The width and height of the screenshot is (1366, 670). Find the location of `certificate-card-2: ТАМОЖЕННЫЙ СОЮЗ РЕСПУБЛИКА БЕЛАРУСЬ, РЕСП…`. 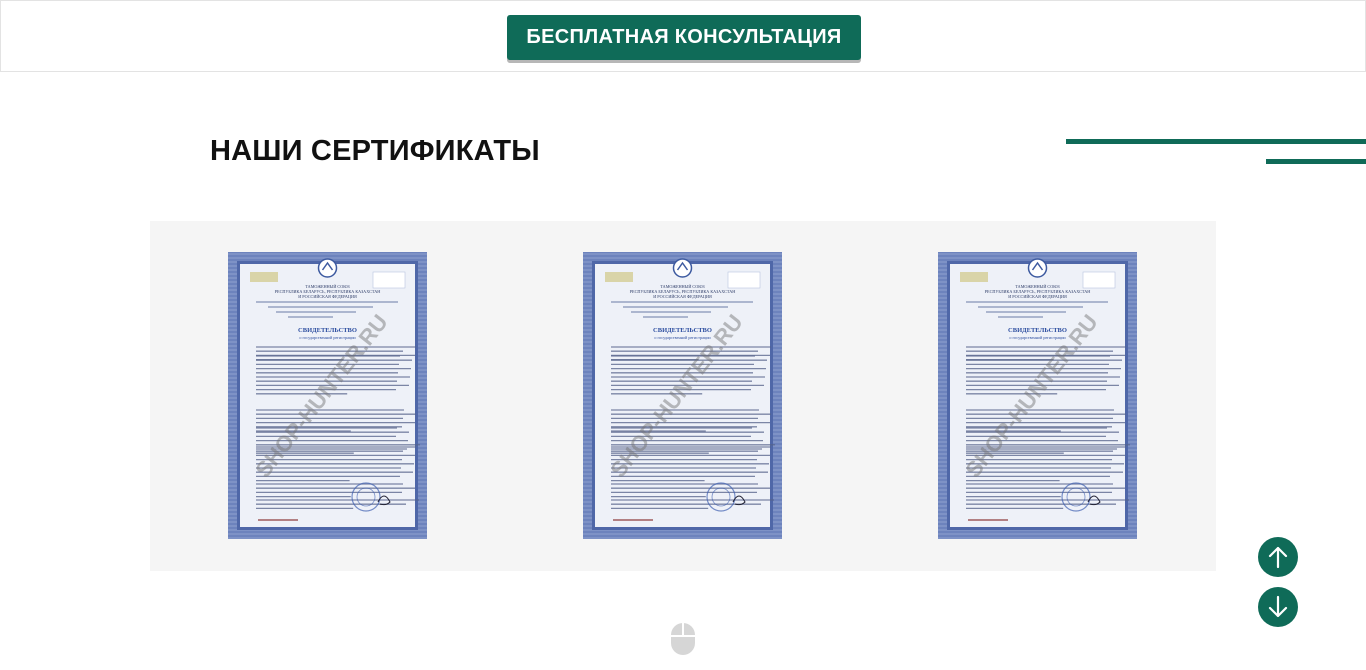

certificate-card-2: ТАМОЖЕННЫЙ СОЮЗ РЕСПУБЛИКА БЕЛАРУСЬ, РЕСП… is located at coordinates (682, 395).